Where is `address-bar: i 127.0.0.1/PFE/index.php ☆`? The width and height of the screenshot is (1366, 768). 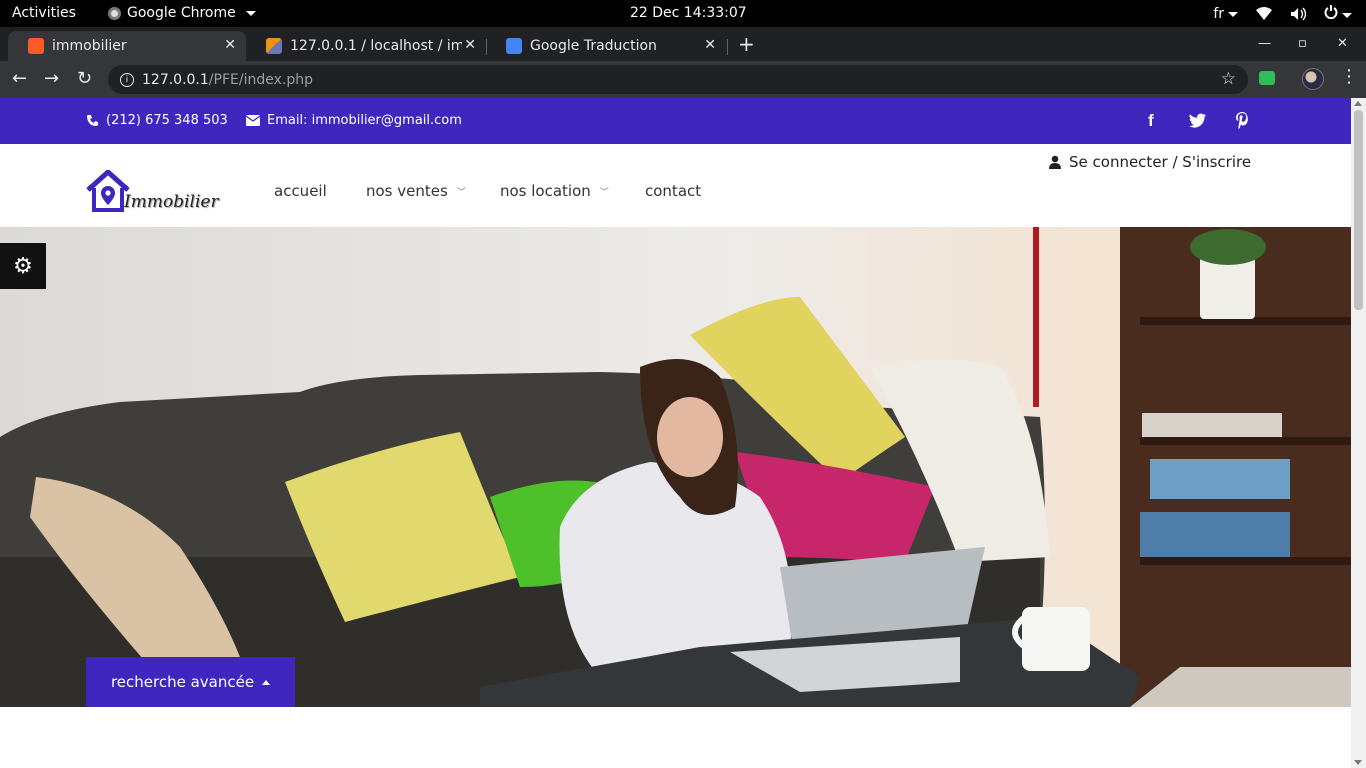
address-bar: i 127.0.0.1/PFE/index.php ☆ is located at coordinates (678, 79).